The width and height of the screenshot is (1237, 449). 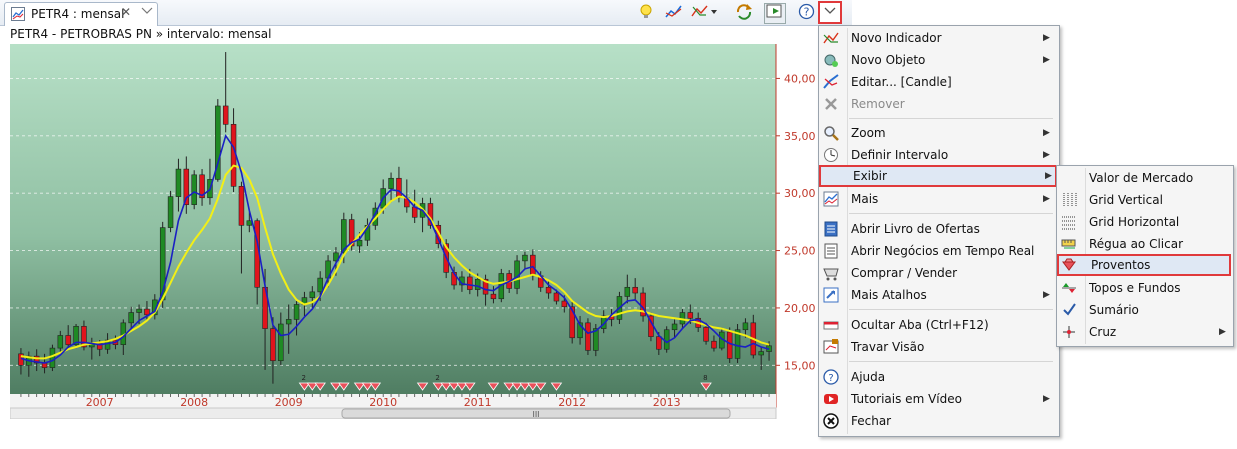 What do you see at coordinates (667, 402) in the screenshot?
I see `x-tick-label: 2013` at bounding box center [667, 402].